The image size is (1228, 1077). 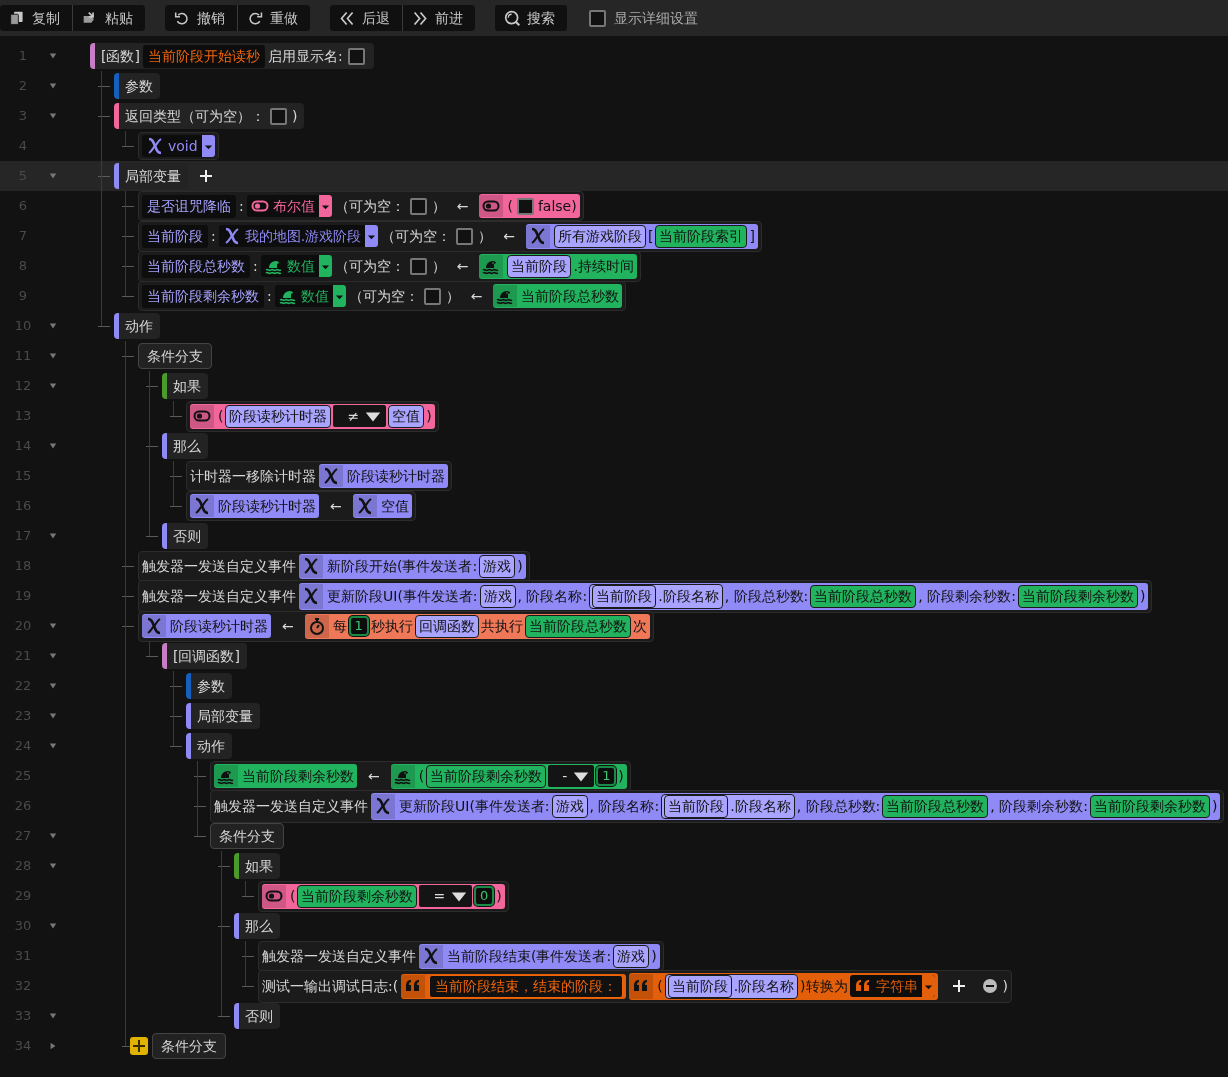 What do you see at coordinates (614, 86) in the screenshot?
I see `tree-row: 2 参数` at bounding box center [614, 86].